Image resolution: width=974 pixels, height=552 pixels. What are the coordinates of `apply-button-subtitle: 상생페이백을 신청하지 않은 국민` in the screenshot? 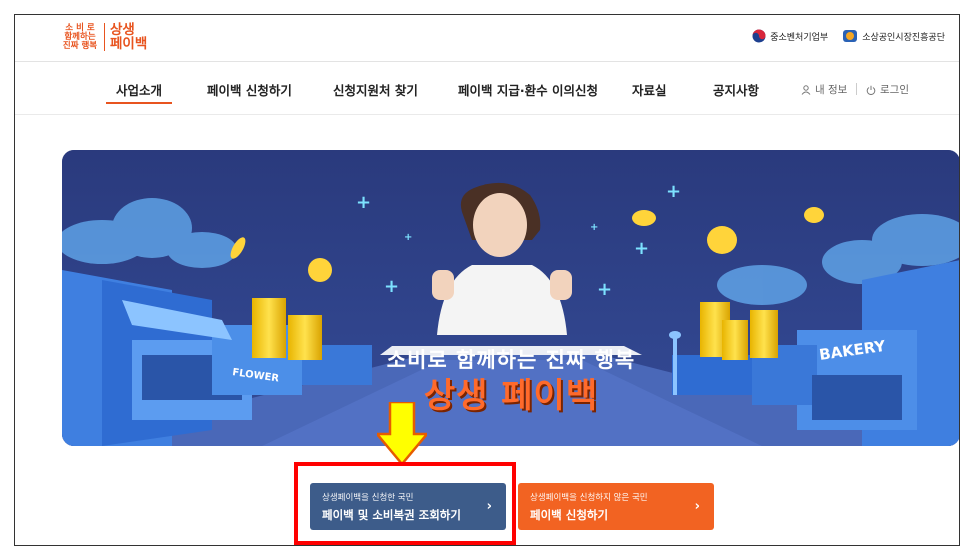 It's located at (589, 498).